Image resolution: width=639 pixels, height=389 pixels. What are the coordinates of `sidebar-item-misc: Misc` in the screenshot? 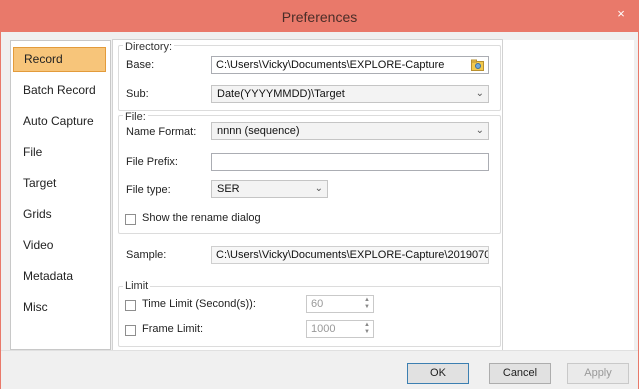 It's located at (59, 307).